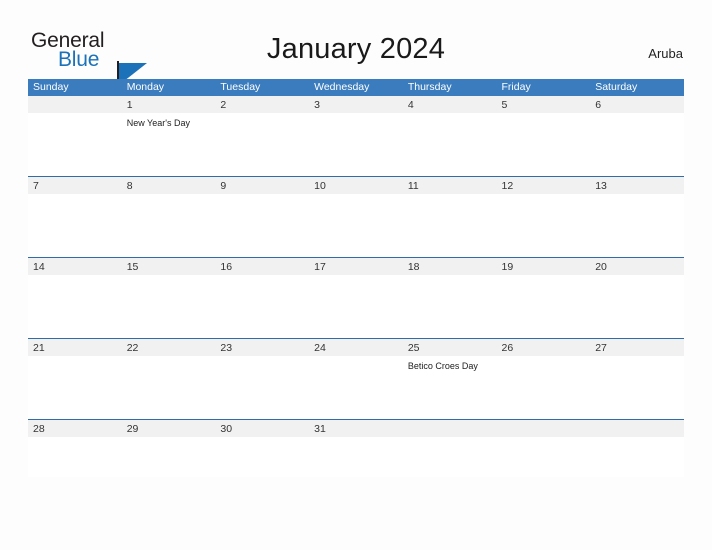 The width and height of the screenshot is (712, 550). Describe the element at coordinates (637, 266) in the screenshot. I see `day-number: 20` at that location.